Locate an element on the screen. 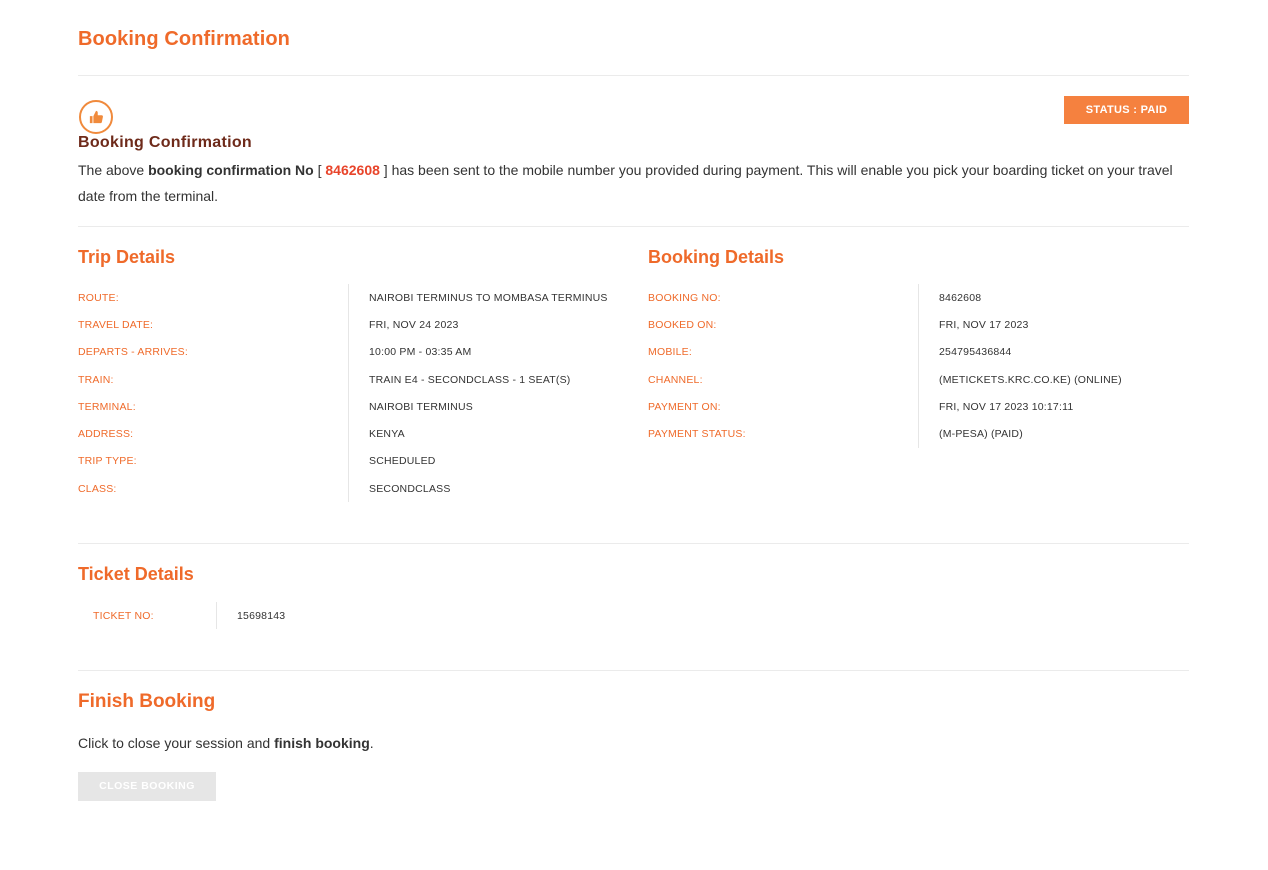 This screenshot has width=1268, height=870. table-row: CHANNEL: (METICKETS.KRC.CO.KE) (ONLINE) is located at coordinates (918, 379).